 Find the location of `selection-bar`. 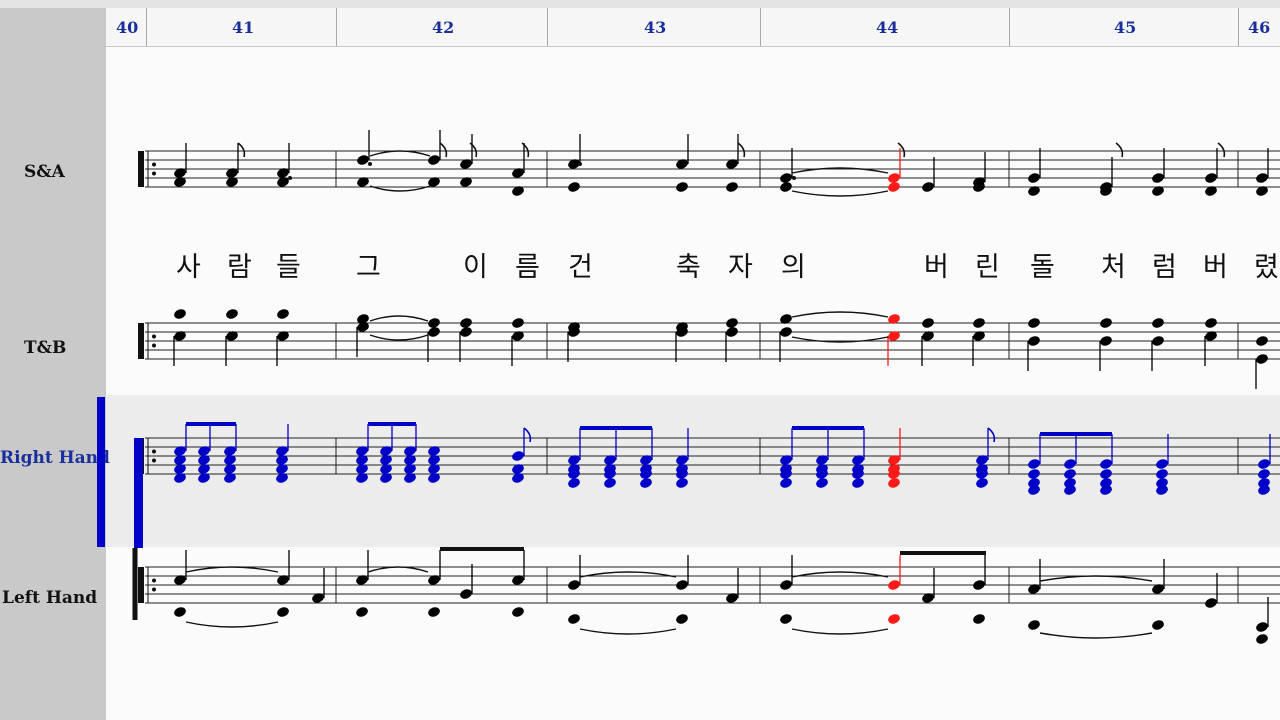

selection-bar is located at coordinates (101, 472).